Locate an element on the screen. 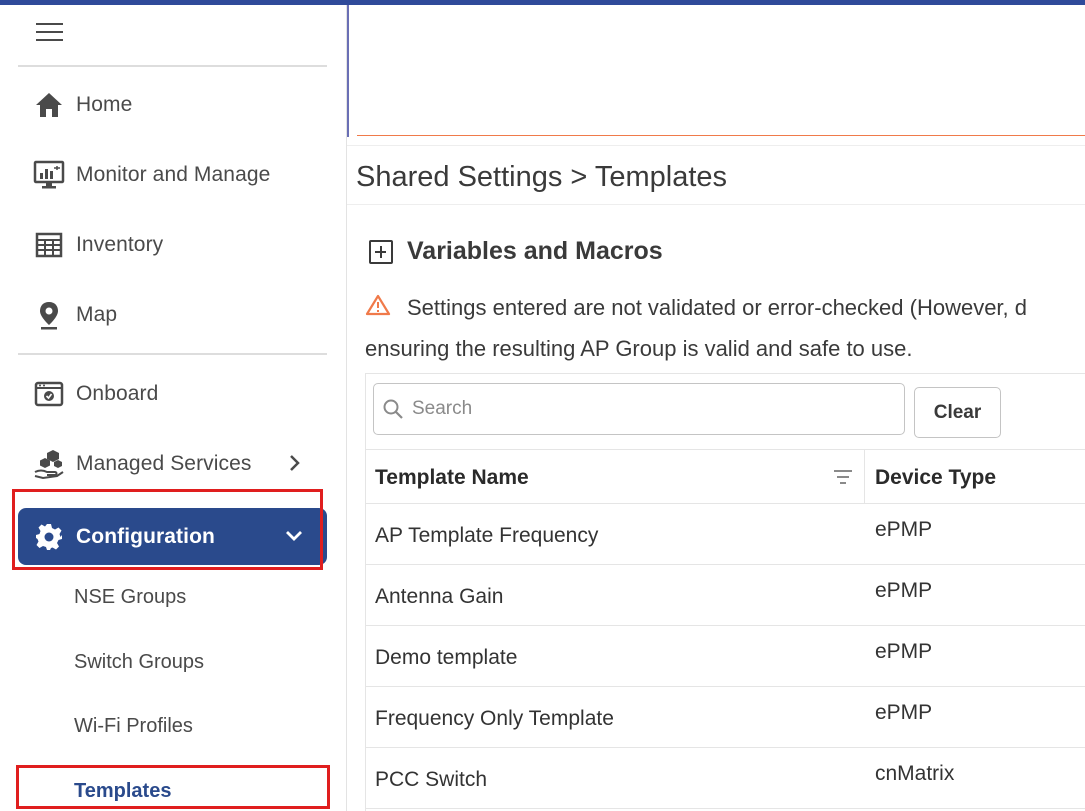 Image resolution: width=1085 pixels, height=811 pixels. sidebar-item-configuration: Configuration is located at coordinates (172, 536).